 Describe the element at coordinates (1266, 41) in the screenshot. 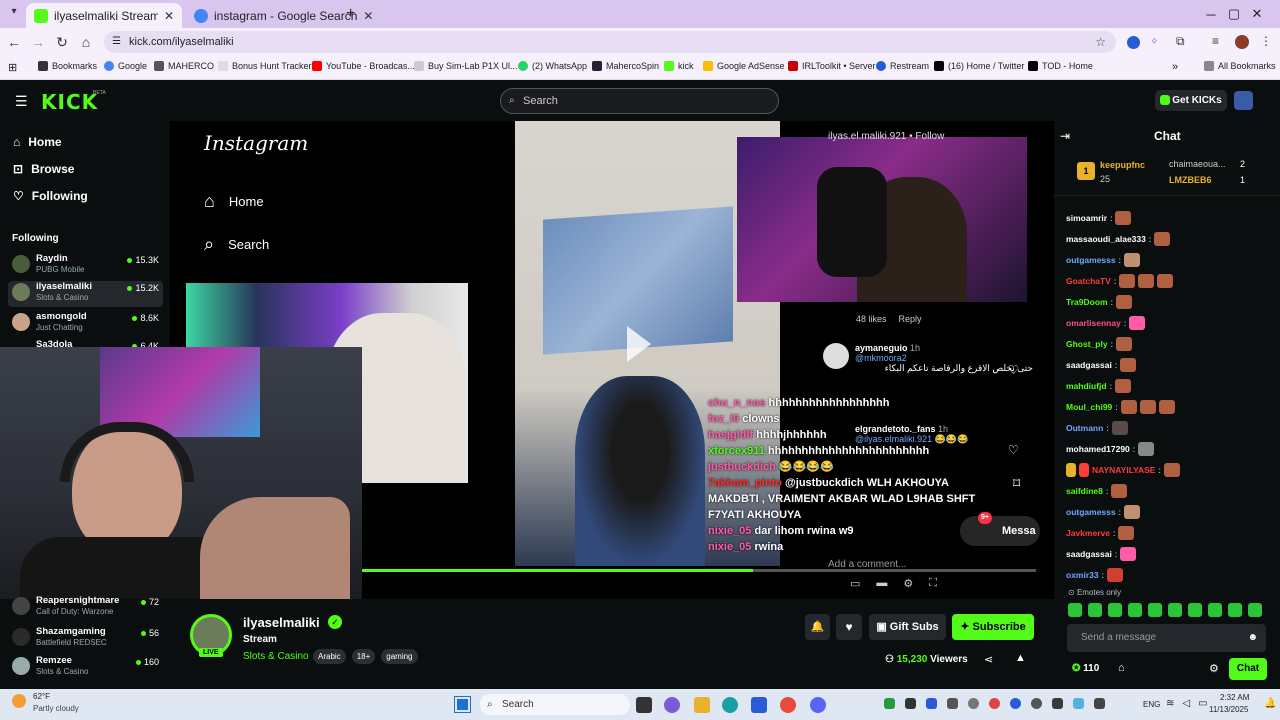

I see `browser-menu-icon: ⋮` at that location.